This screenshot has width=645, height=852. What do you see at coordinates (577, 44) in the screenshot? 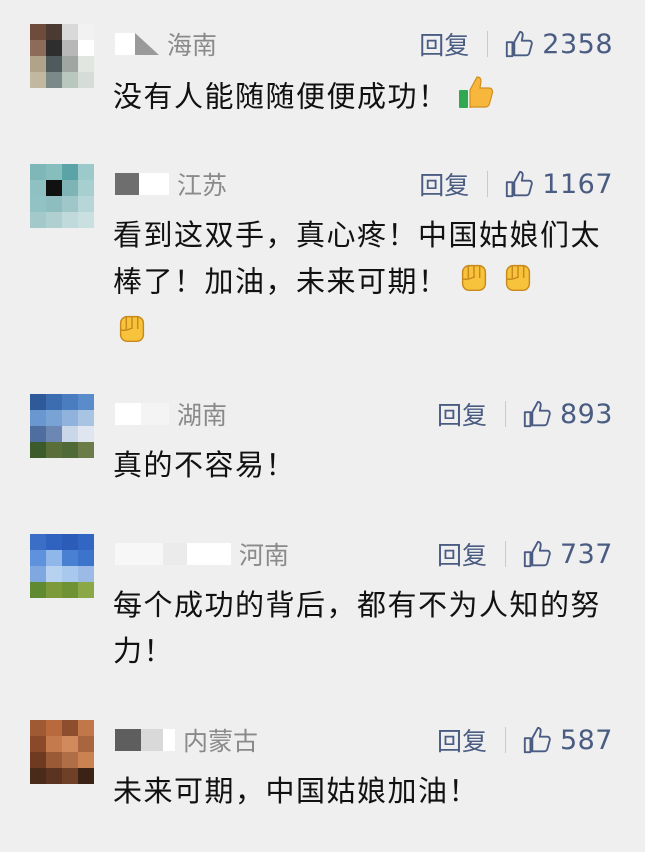
I see `like-count: 2358` at bounding box center [577, 44].